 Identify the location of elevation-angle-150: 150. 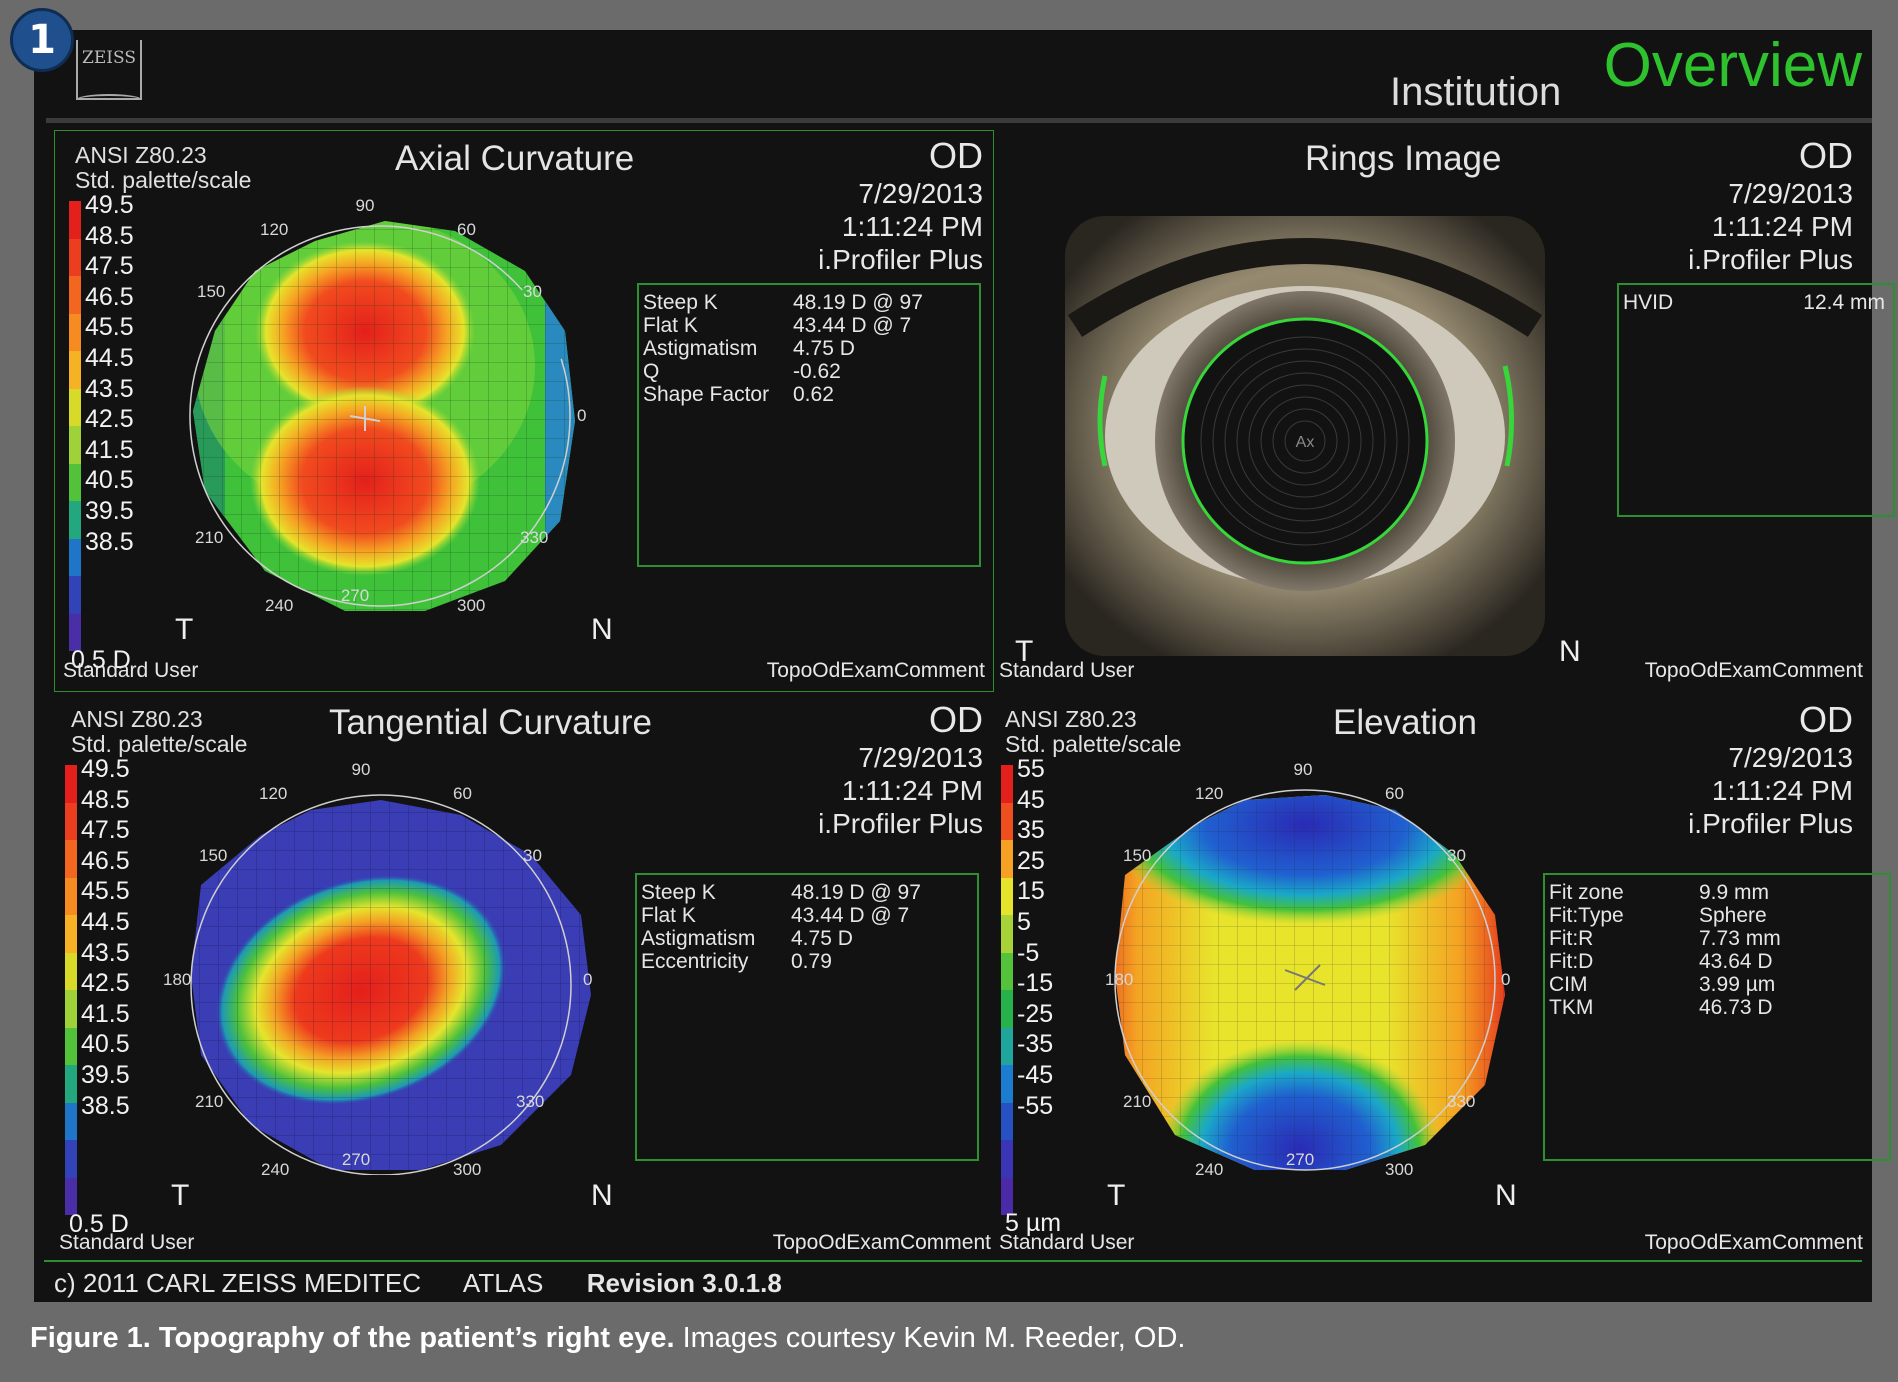
(1137, 855).